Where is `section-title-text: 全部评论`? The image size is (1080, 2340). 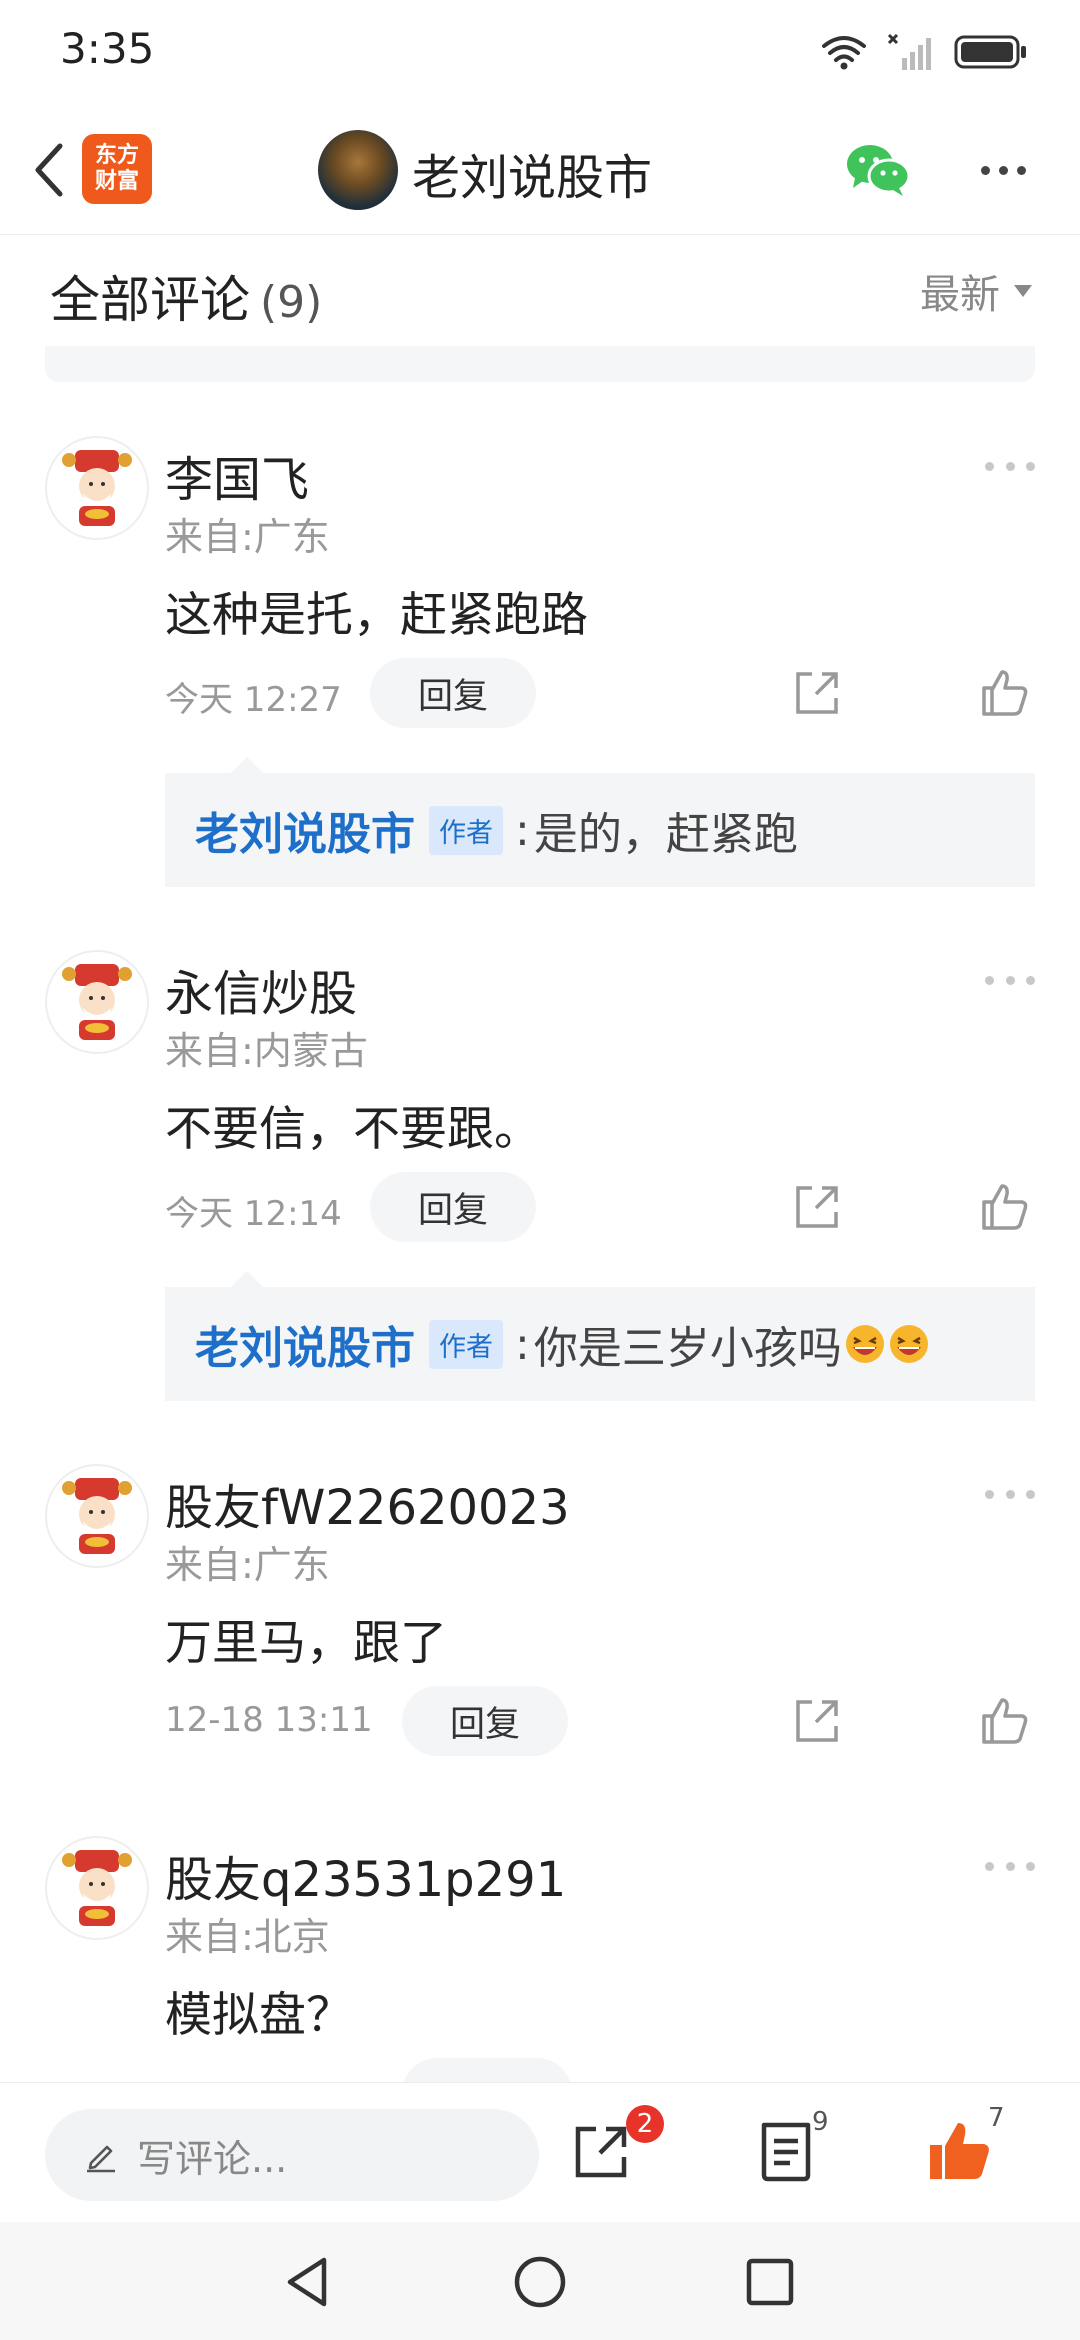 section-title-text: 全部评论 is located at coordinates (150, 300).